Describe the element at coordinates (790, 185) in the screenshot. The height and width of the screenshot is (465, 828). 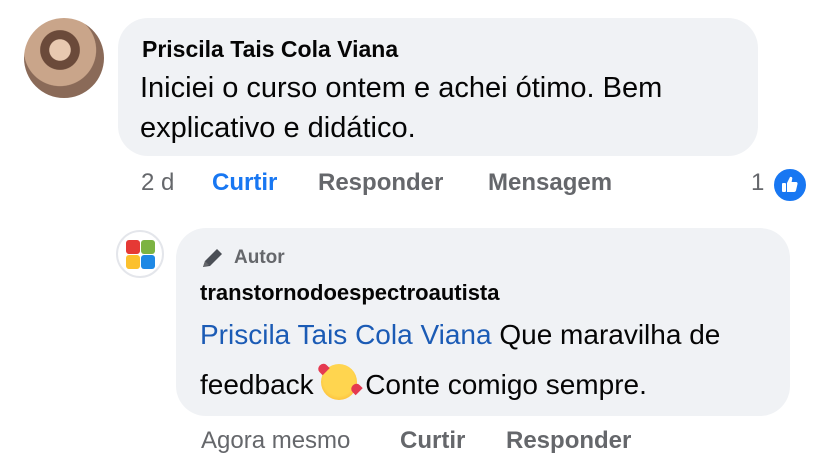
I see `thumbs-up-icon` at that location.